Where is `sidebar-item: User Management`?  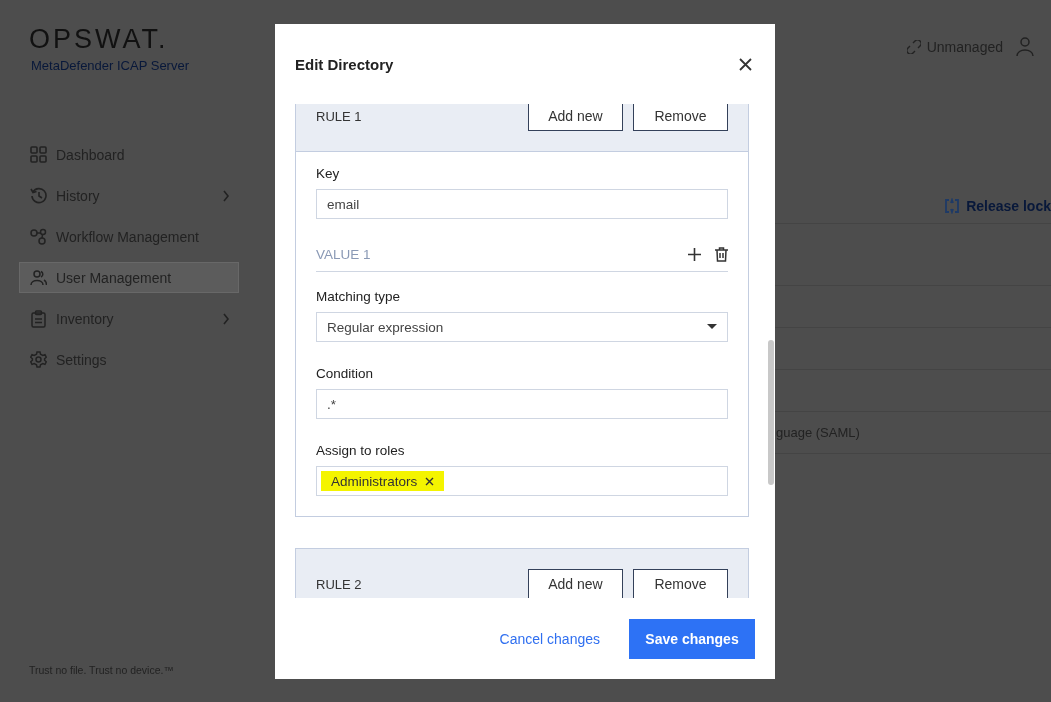 sidebar-item: User Management is located at coordinates (129, 277).